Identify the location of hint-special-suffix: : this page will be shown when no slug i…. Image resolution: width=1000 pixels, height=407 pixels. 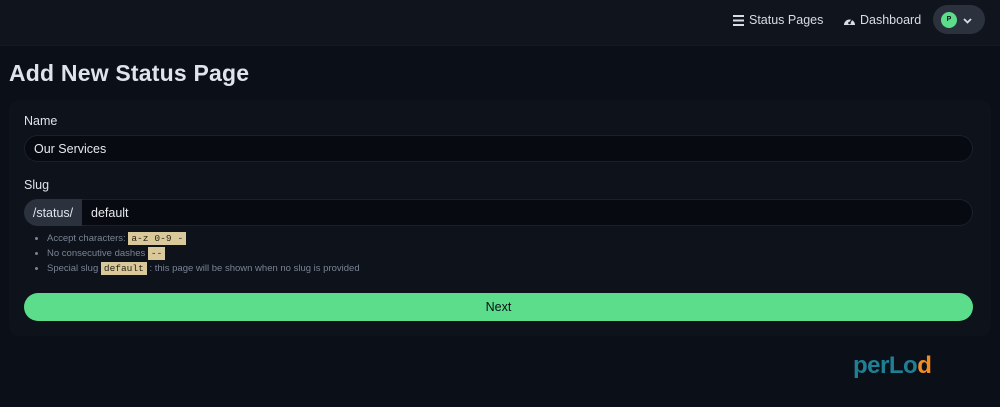
(254, 268).